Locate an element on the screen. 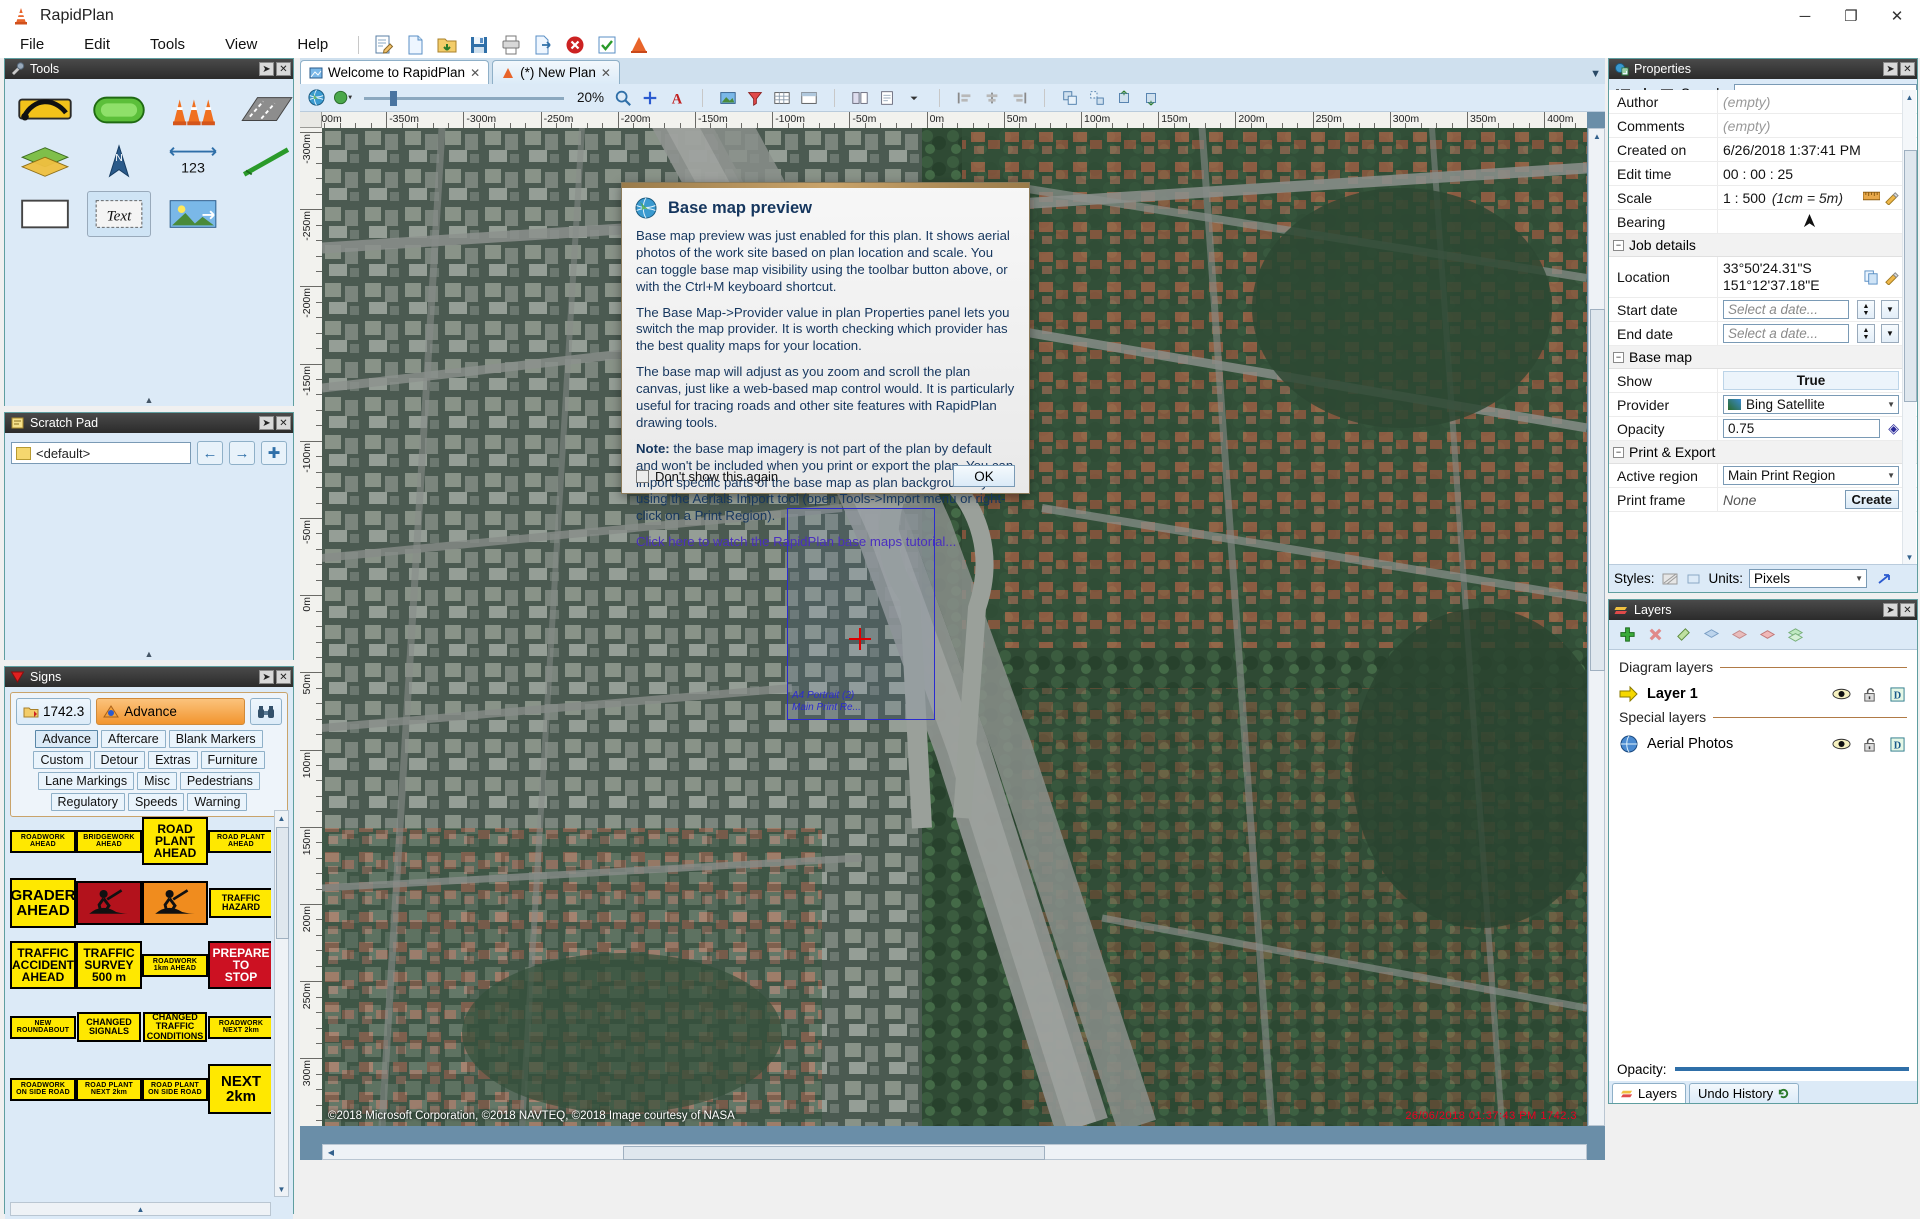  sign-tile: CHANGED SIGNALS is located at coordinates (109, 1027).